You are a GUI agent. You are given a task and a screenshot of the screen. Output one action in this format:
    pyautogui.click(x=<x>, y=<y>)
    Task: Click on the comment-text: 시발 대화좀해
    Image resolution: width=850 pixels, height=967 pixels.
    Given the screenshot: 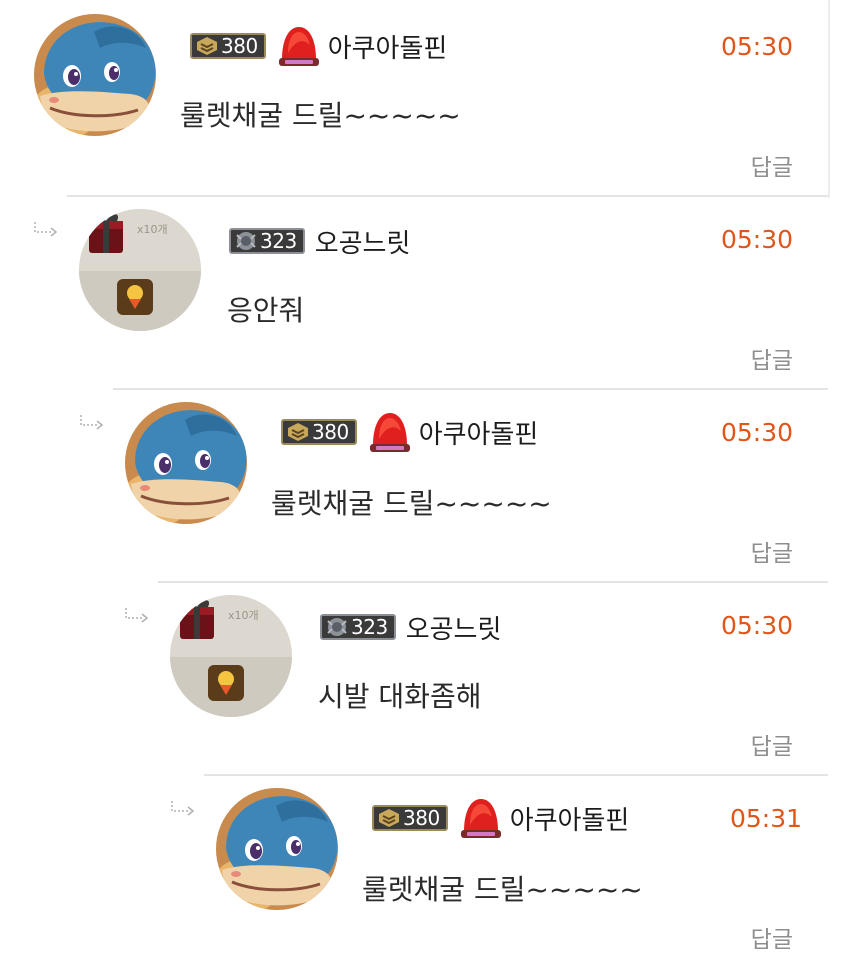 What is the action you would take?
    pyautogui.click(x=400, y=696)
    